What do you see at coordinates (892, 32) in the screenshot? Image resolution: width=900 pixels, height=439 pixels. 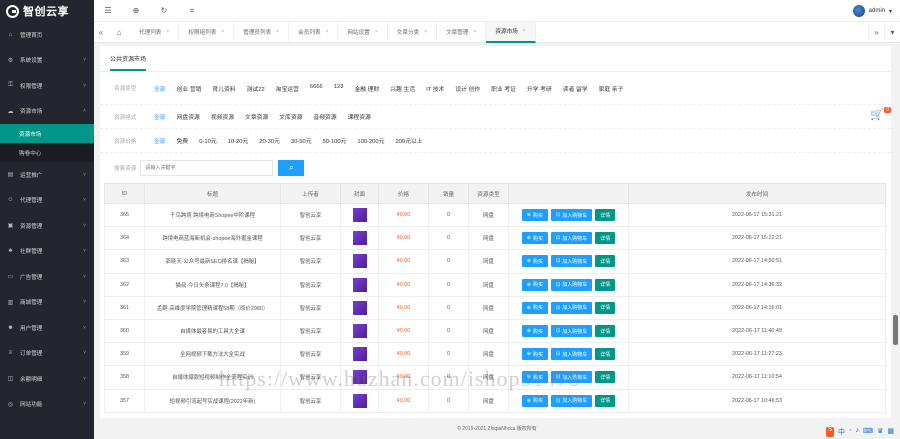 I see `tab-options-icon: ▾` at bounding box center [892, 32].